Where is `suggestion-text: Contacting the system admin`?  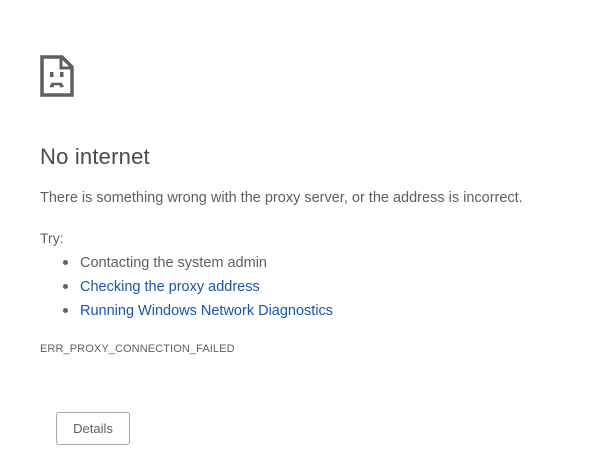
suggestion-text: Contacting the system admin is located at coordinates (173, 263).